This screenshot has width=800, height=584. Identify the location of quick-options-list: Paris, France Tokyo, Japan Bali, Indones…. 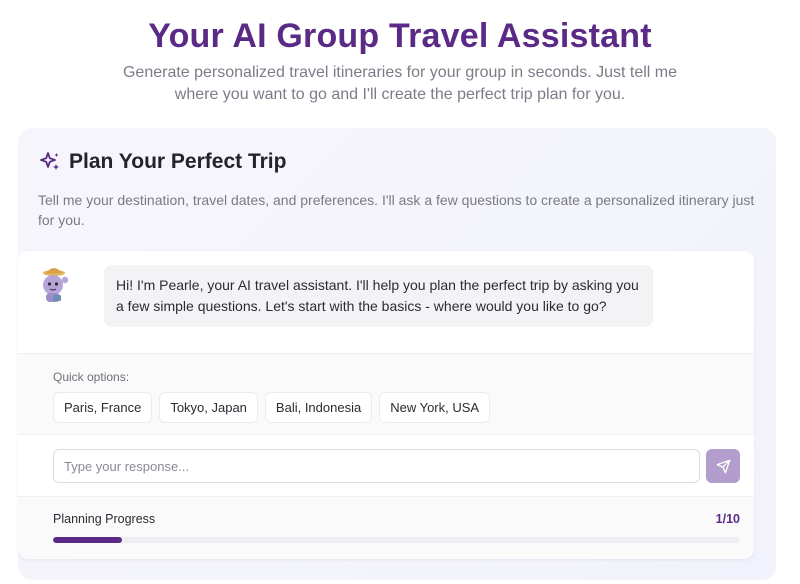
(272, 407).